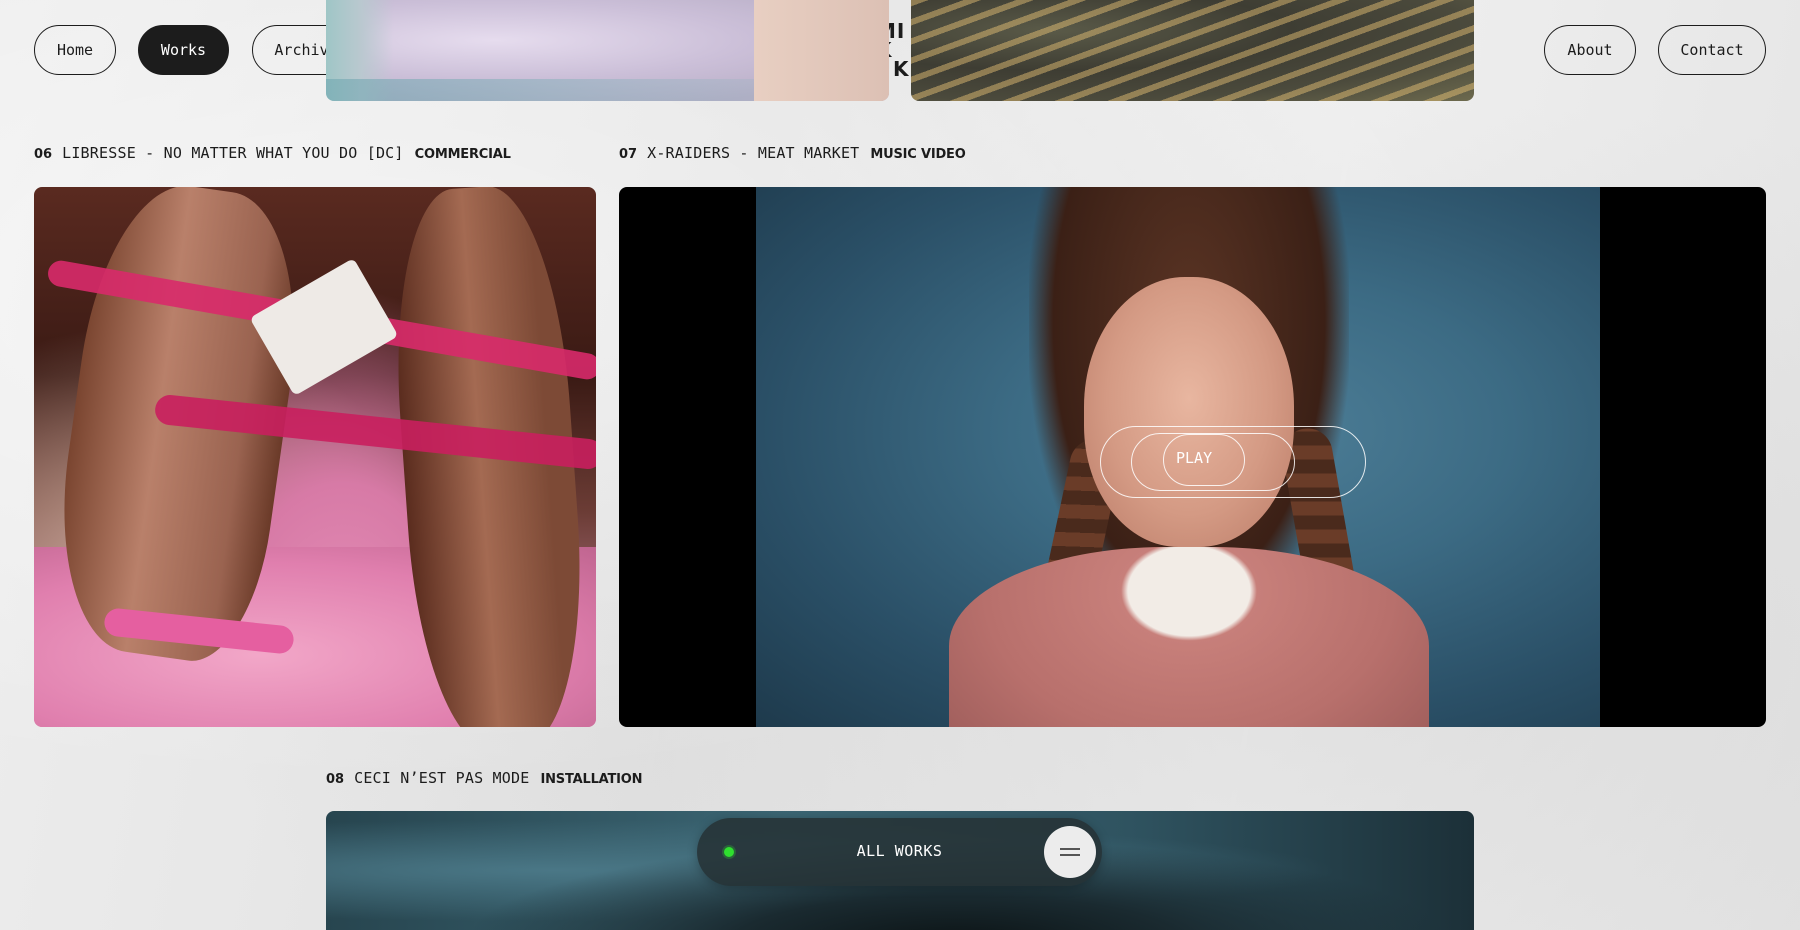  I want to click on work-title: X-RAIDERS - MEAT MARKET, so click(753, 153).